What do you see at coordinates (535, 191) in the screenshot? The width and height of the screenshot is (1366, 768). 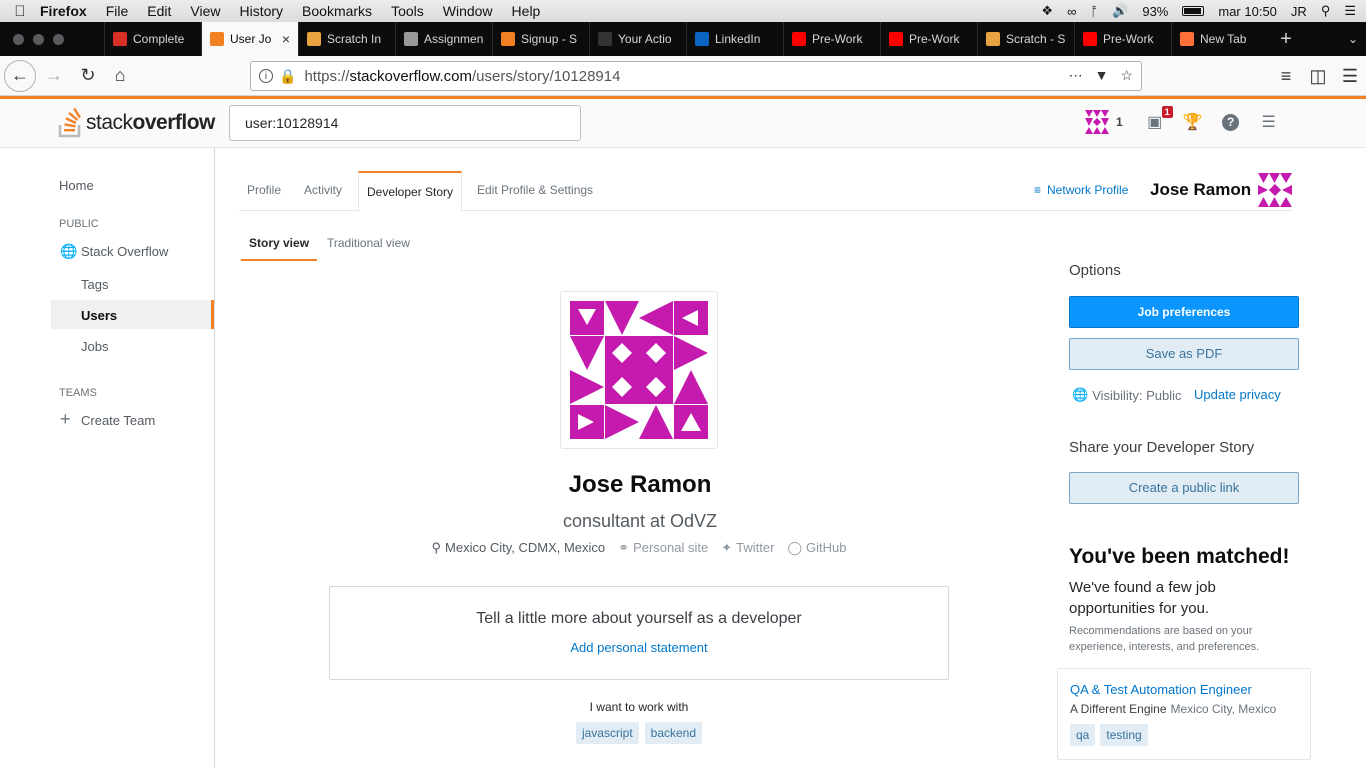 I see `tab-edit-profile: Edit Profile & Settings` at bounding box center [535, 191].